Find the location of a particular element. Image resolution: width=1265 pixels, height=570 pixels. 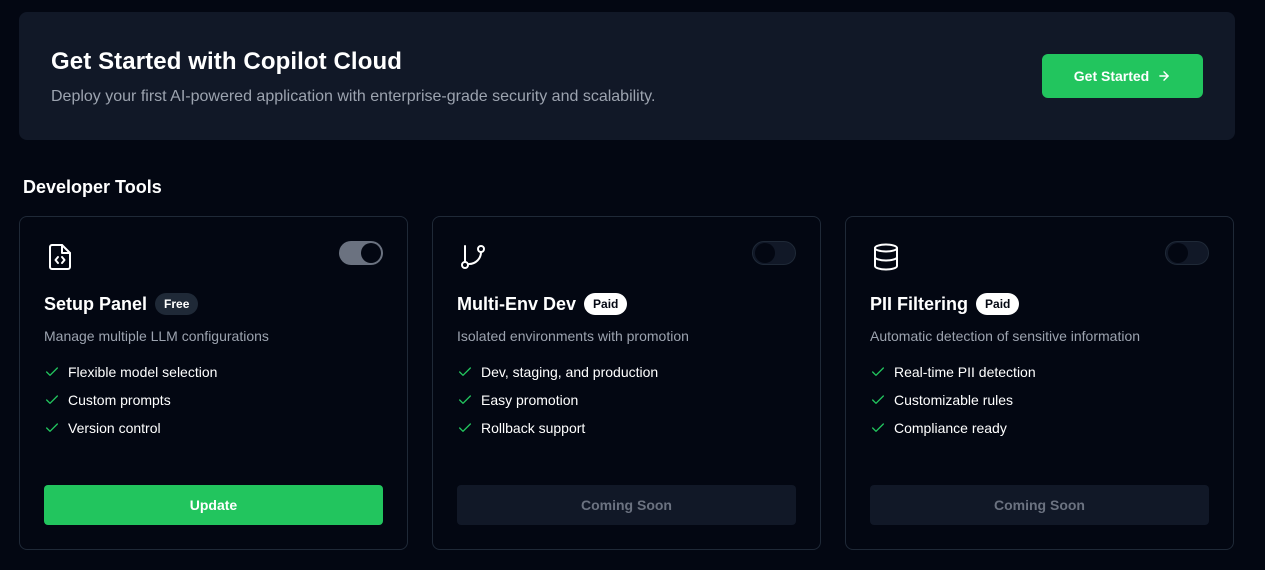

feature-item: Version control is located at coordinates (130, 428).